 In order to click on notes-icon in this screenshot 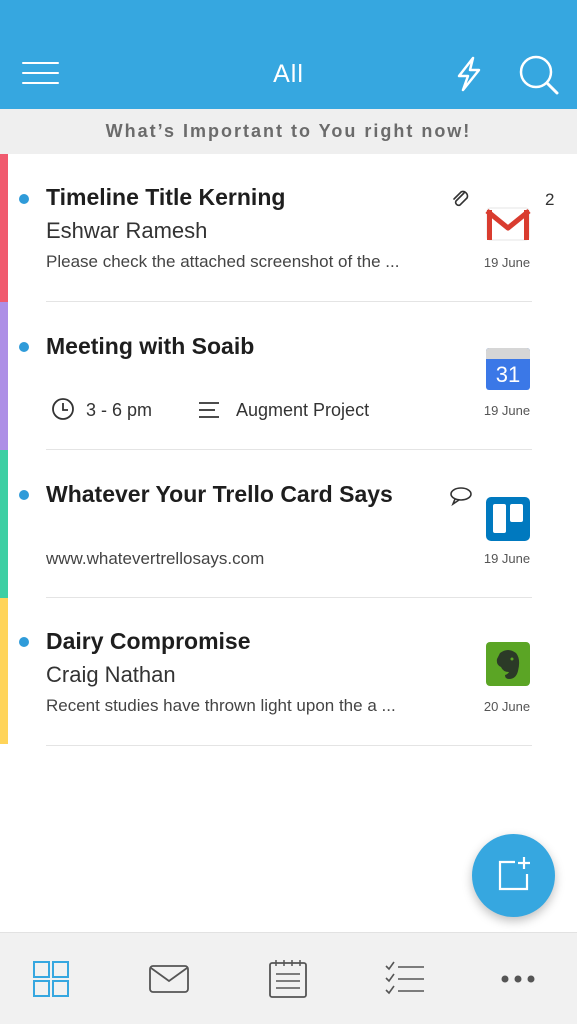, I will do `click(288, 979)`.